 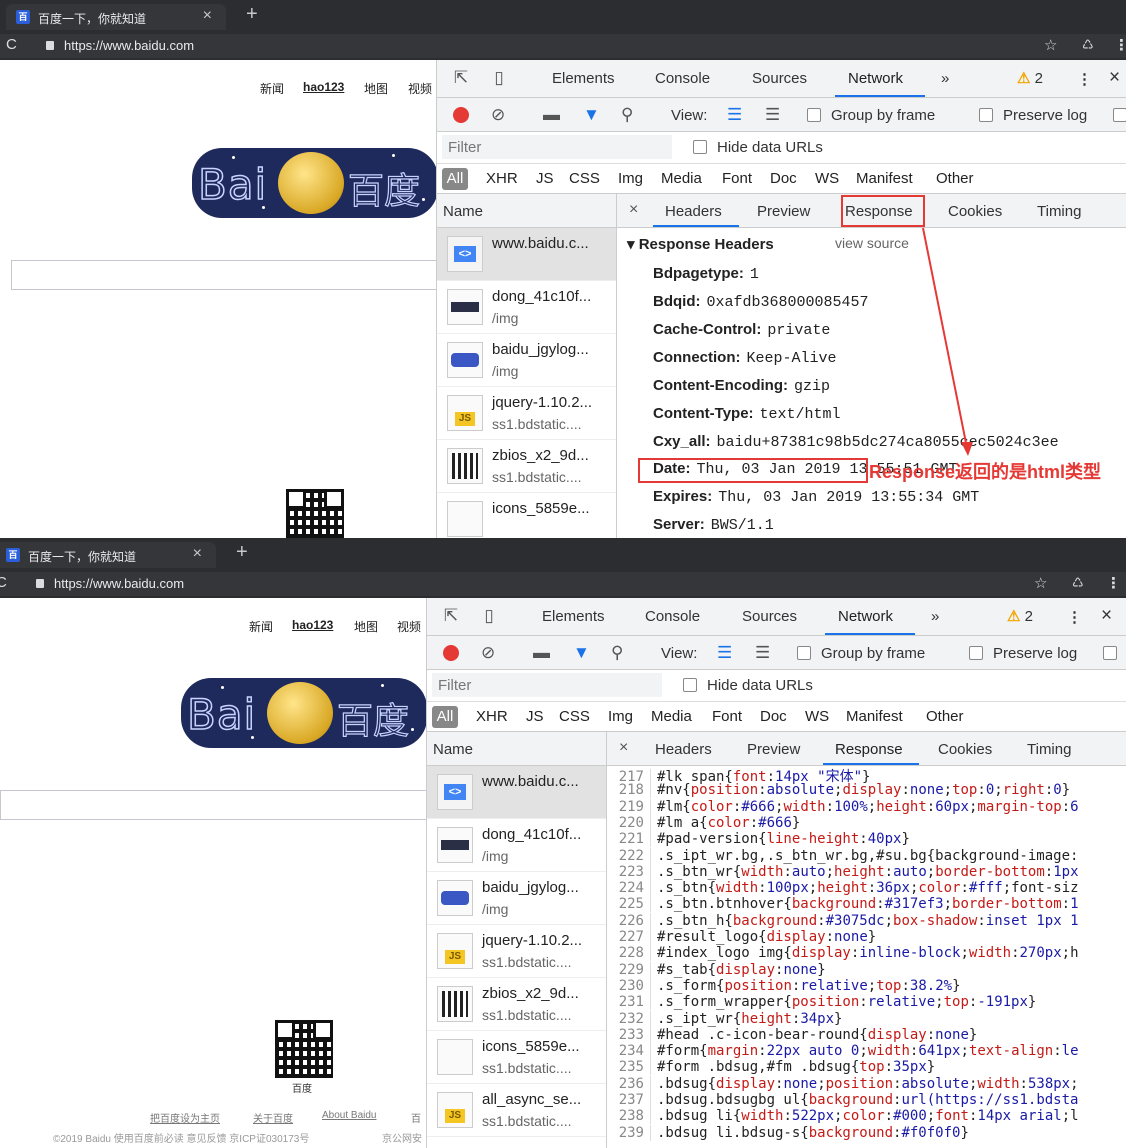 I want to click on tab-headers: Headers, so click(x=683, y=749).